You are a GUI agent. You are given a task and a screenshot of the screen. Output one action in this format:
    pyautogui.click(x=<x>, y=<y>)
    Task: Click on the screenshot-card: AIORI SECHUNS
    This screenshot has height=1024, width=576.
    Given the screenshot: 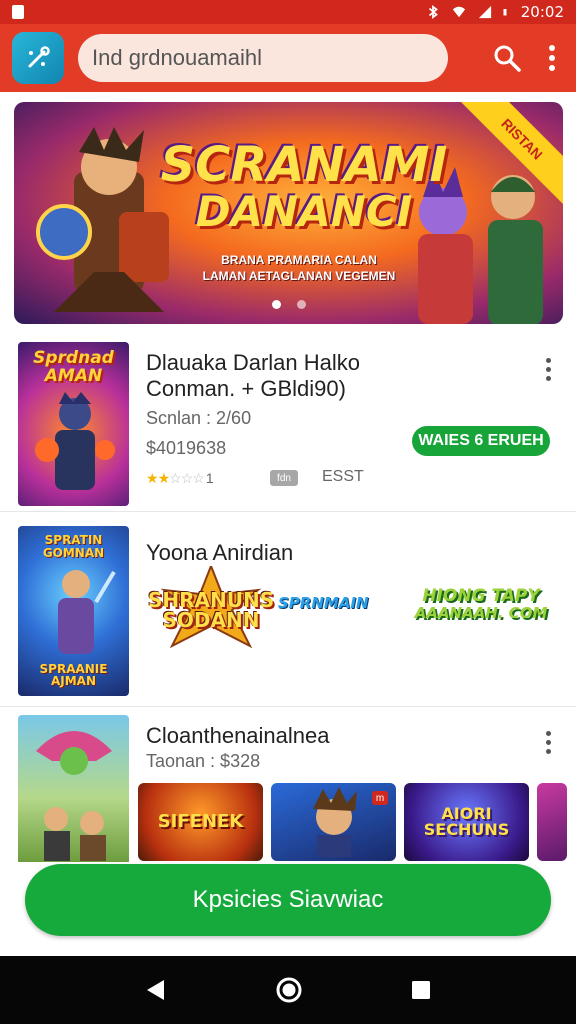 What is the action you would take?
    pyautogui.click(x=466, y=822)
    